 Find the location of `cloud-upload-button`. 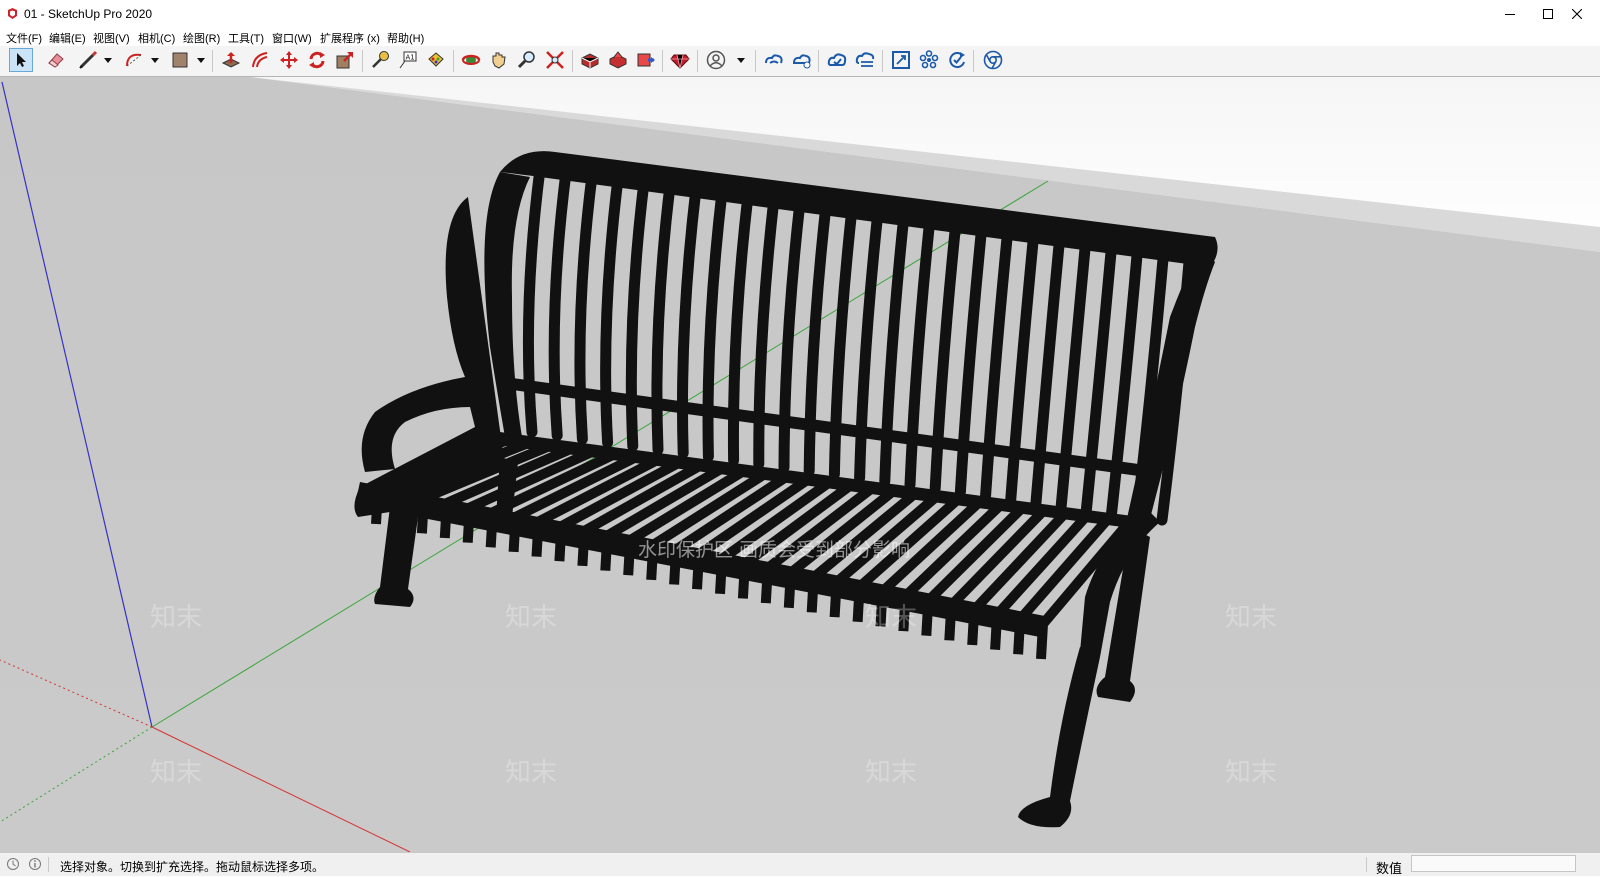

cloud-upload-button is located at coordinates (837, 60).